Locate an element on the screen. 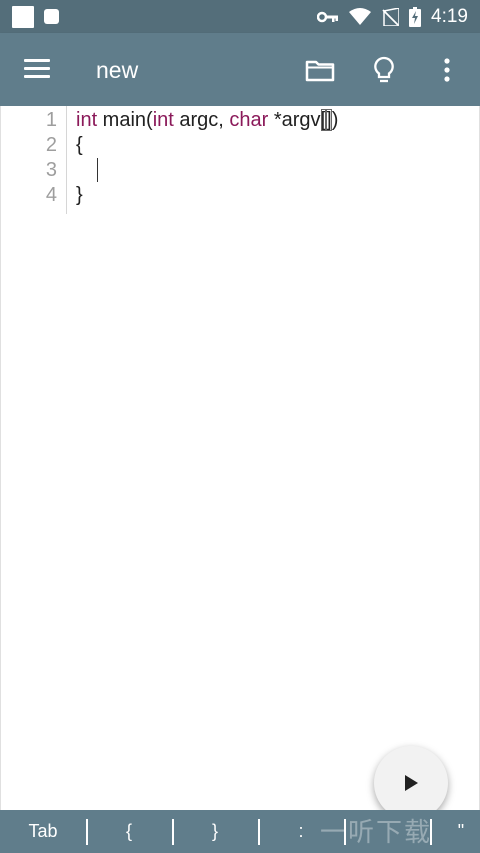 The width and height of the screenshot is (480, 853). keyword: char is located at coordinates (249, 120).